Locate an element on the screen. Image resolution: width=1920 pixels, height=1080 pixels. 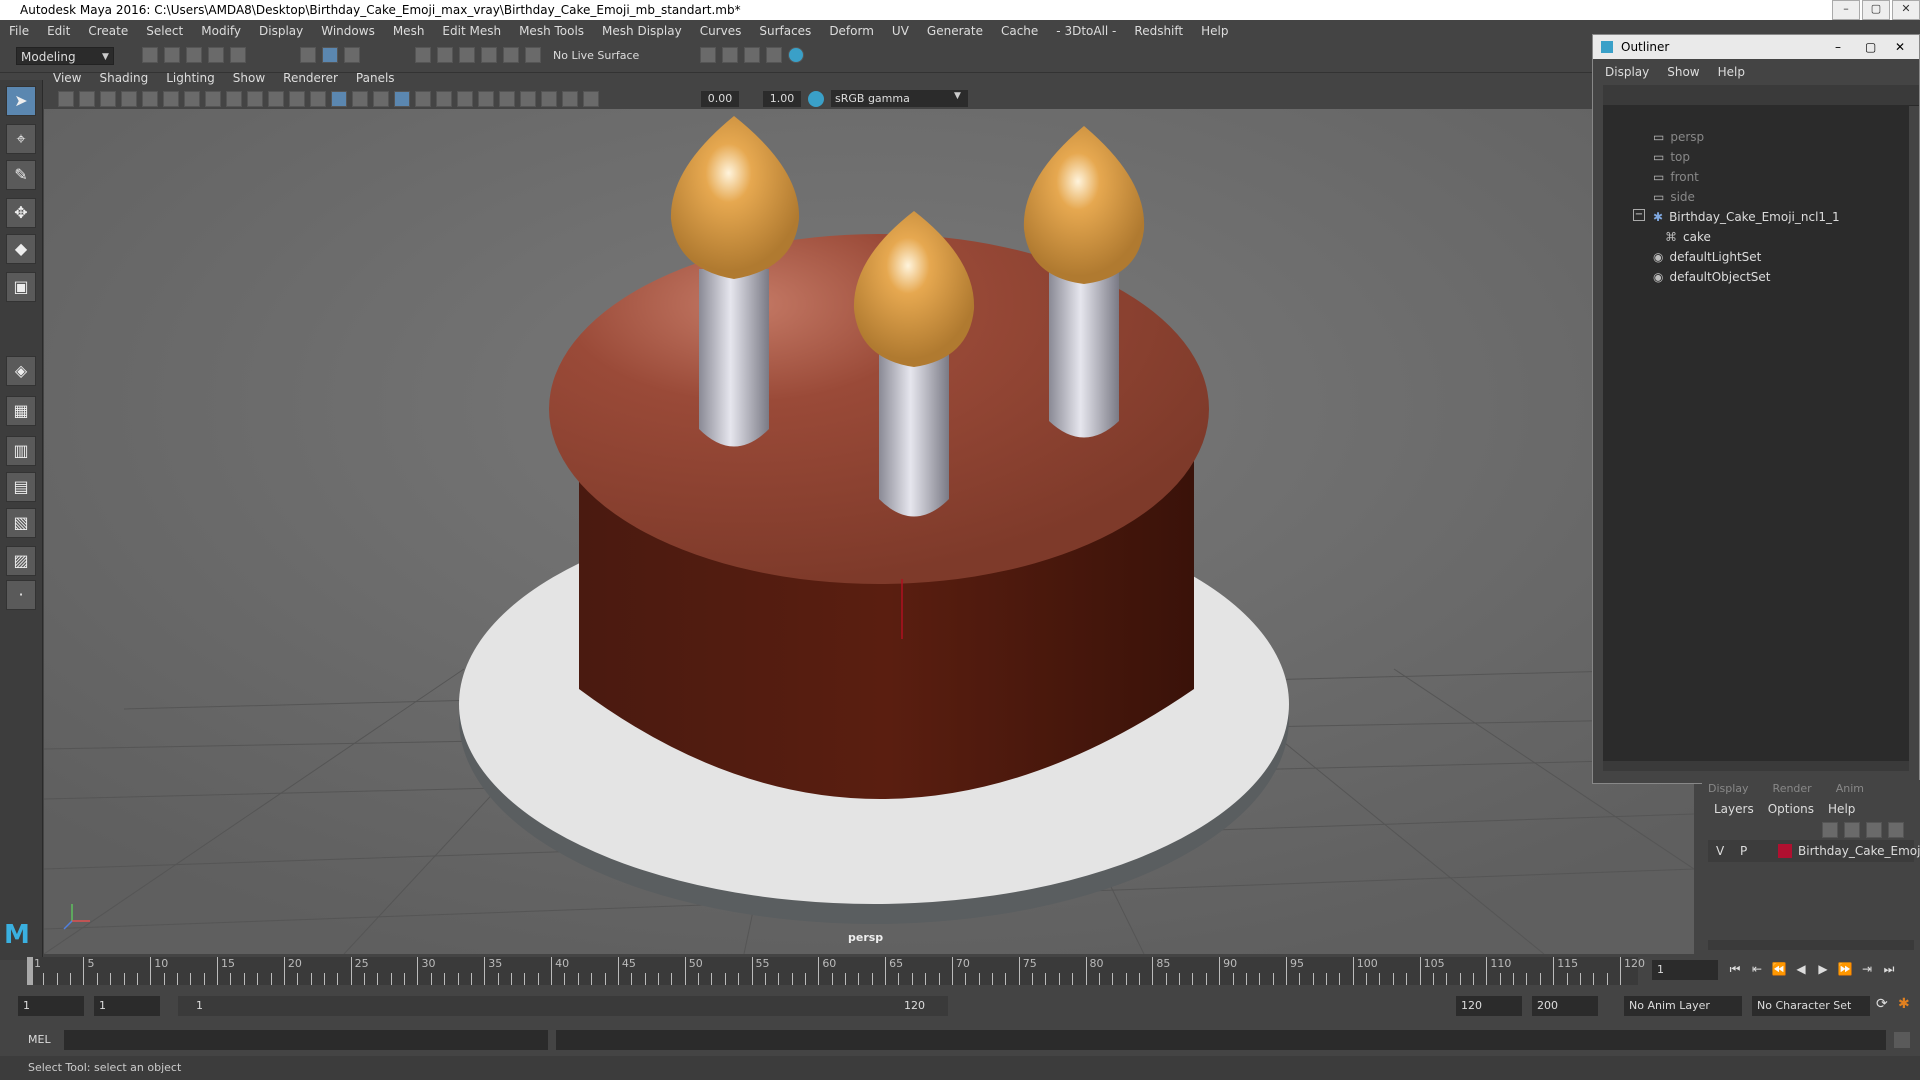
outliner-close-icon: ✕ is located at coordinates (1900, 47).